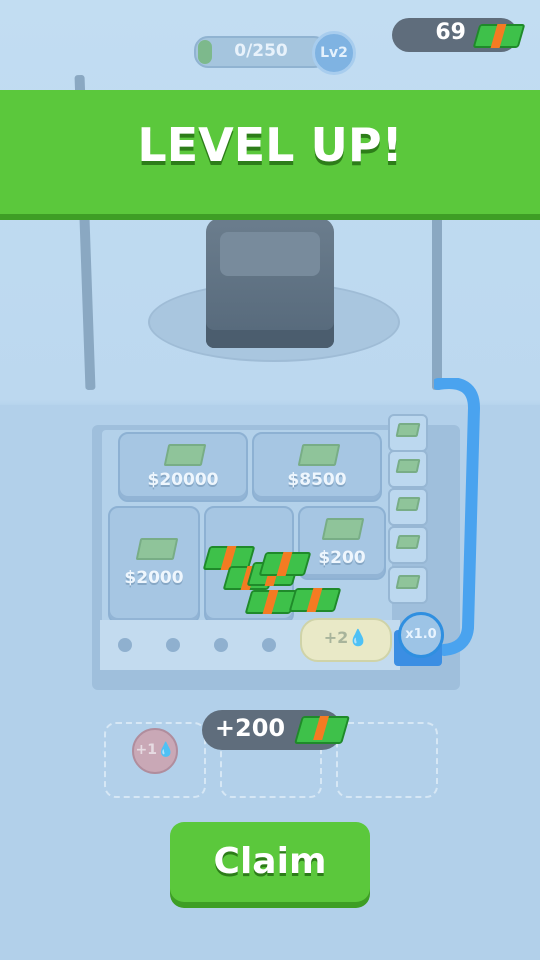  Describe the element at coordinates (270, 145) in the screenshot. I see `banner-title: LEVEL UP!` at that location.